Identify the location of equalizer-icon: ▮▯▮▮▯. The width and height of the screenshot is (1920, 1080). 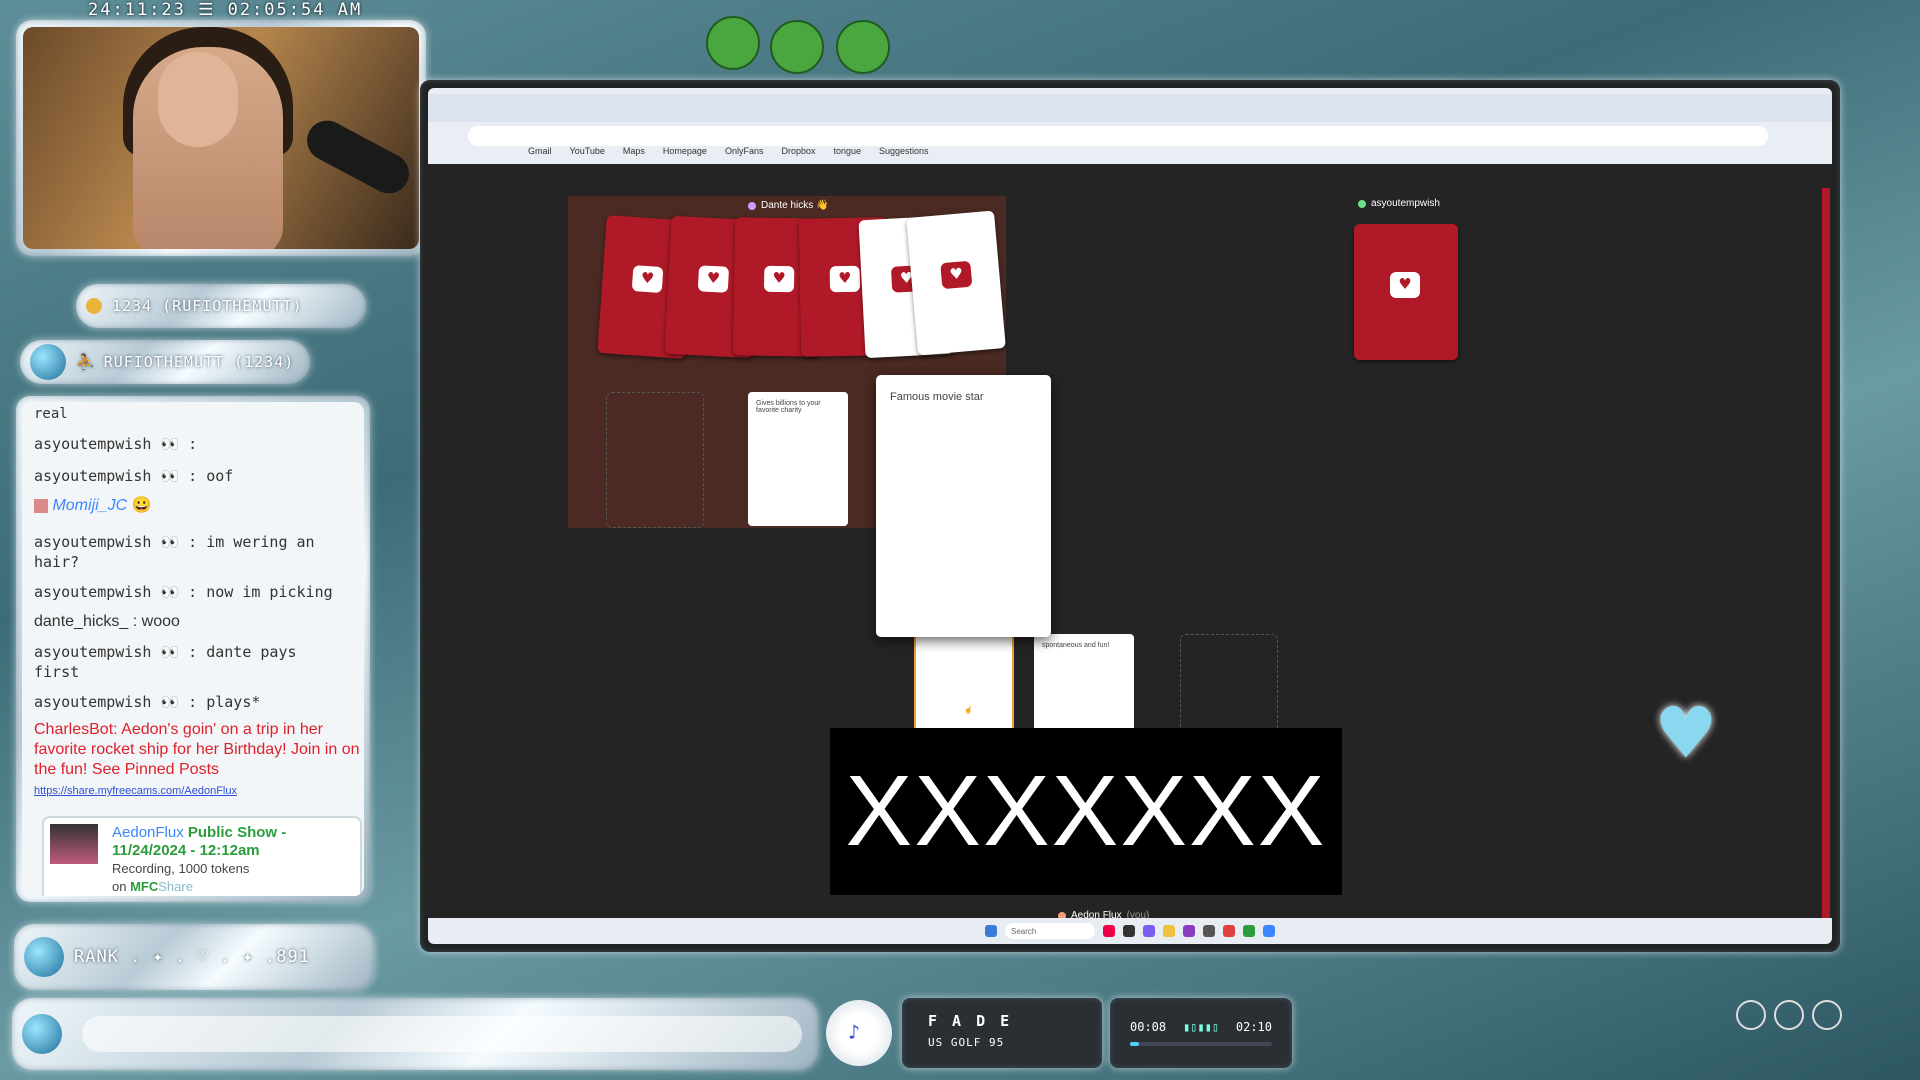
(1201, 1027).